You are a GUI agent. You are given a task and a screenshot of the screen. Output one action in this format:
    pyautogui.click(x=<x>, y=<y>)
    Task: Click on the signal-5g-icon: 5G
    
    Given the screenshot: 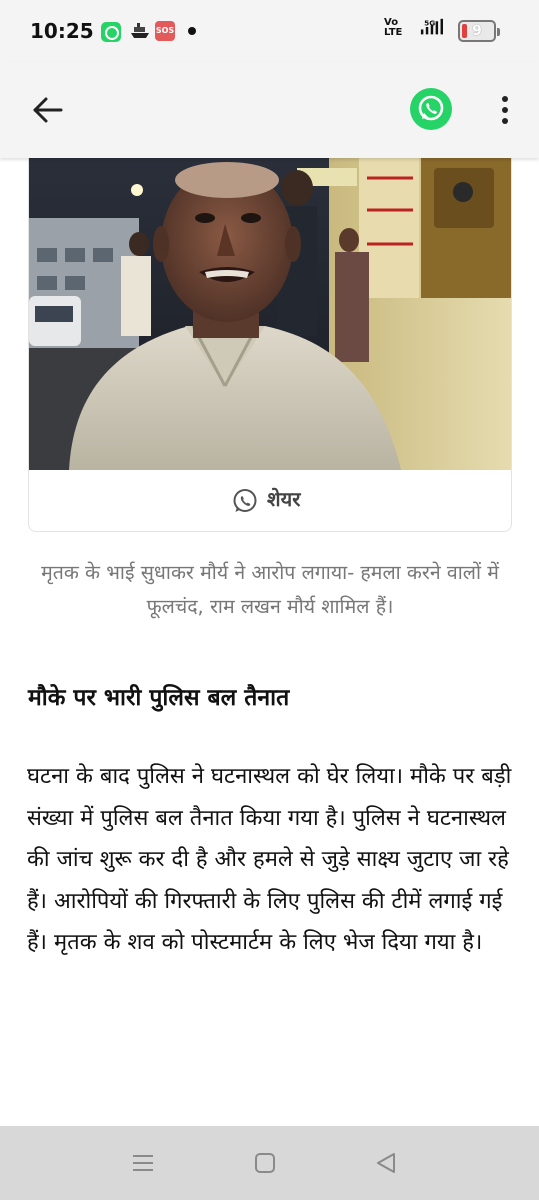 What is the action you would take?
    pyautogui.click(x=431, y=26)
    